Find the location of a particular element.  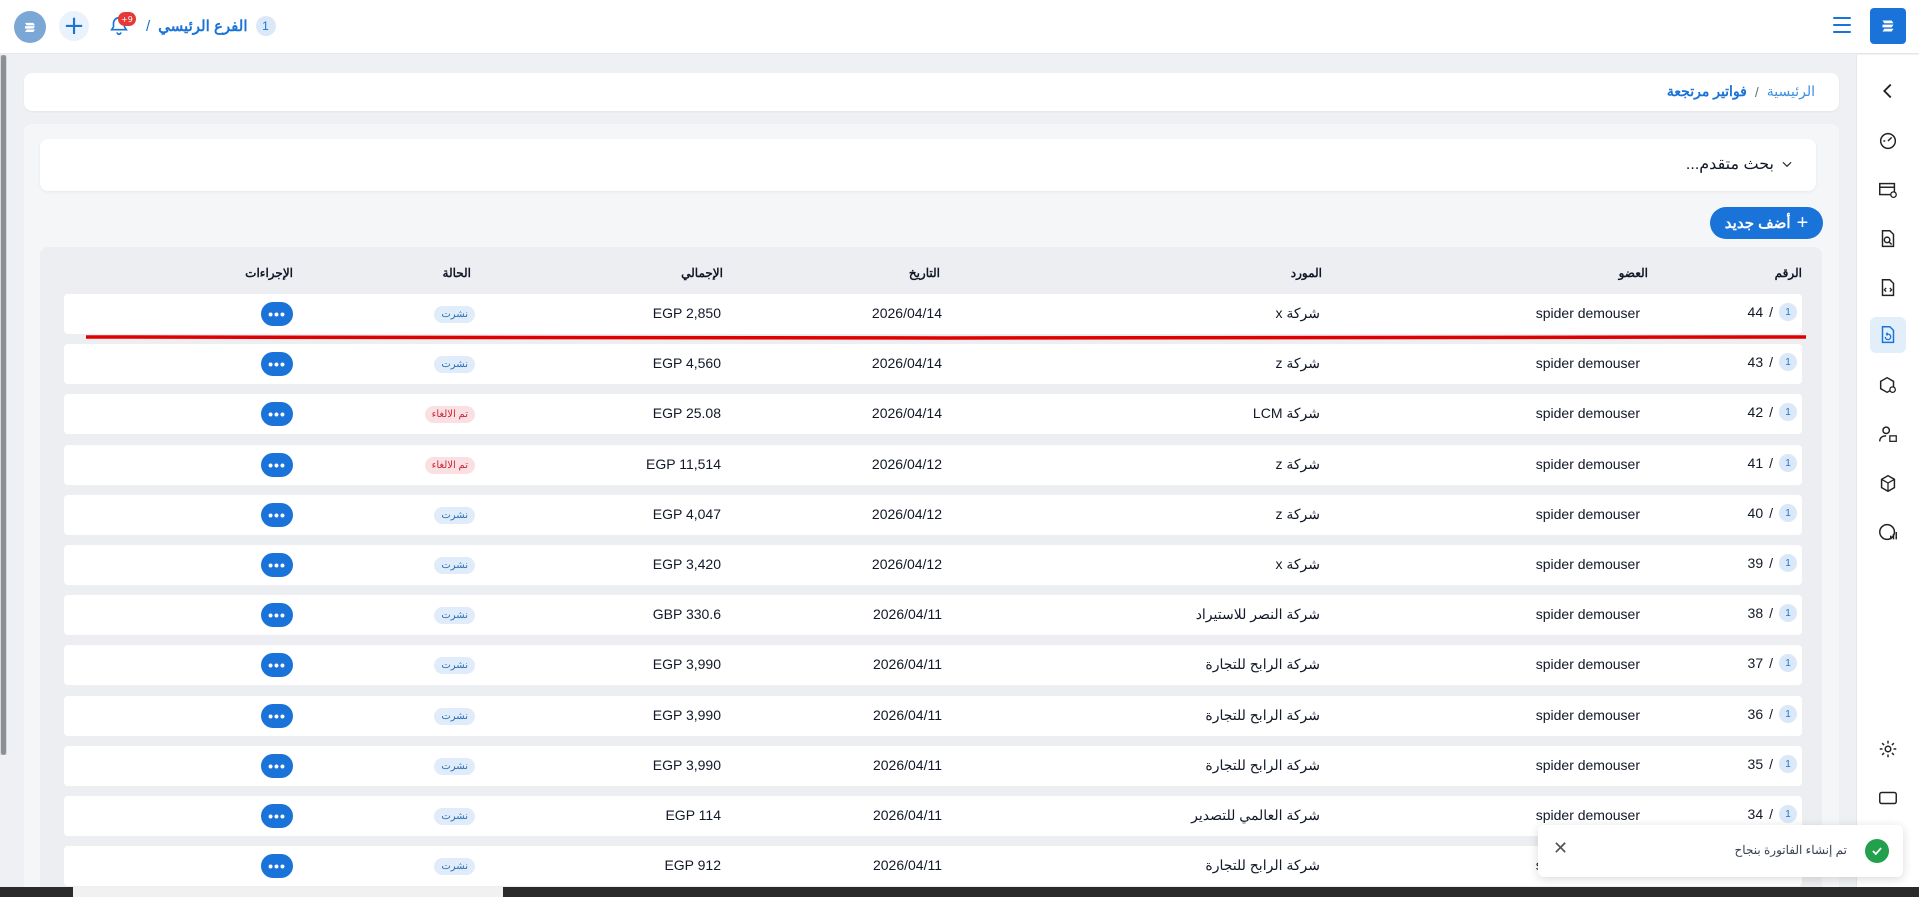

column-header-date: التاريخ is located at coordinates (924, 273).